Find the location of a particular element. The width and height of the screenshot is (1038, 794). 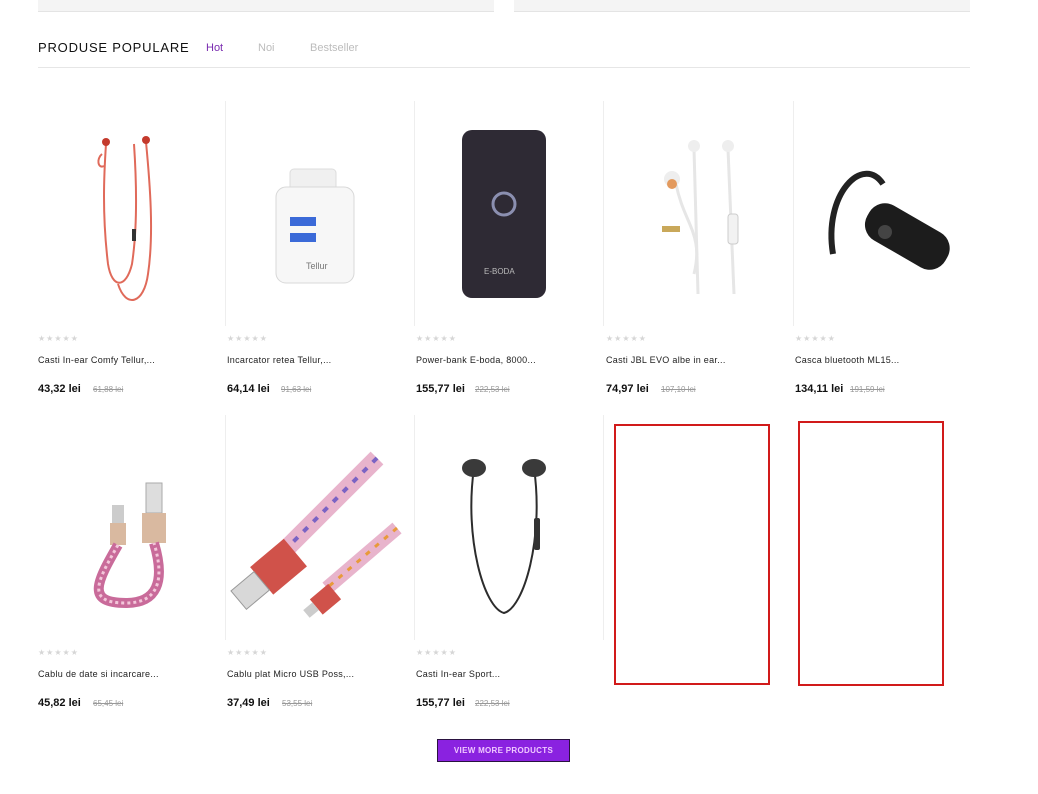

product-image-power-bank: E-BODA is located at coordinates (504, 213).